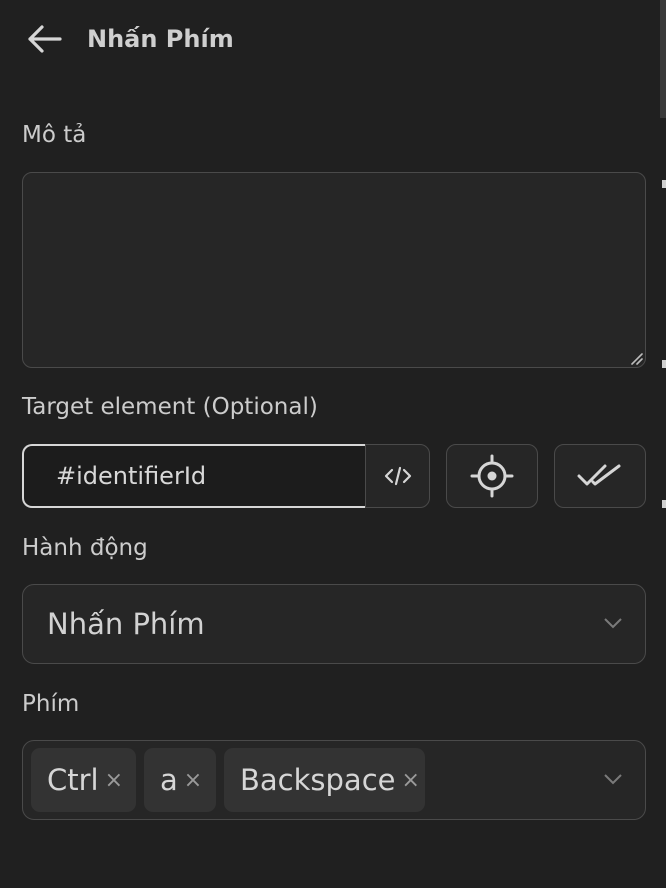 The height and width of the screenshot is (888, 666). What do you see at coordinates (73, 780) in the screenshot?
I see `chip-label: Ctrl` at bounding box center [73, 780].